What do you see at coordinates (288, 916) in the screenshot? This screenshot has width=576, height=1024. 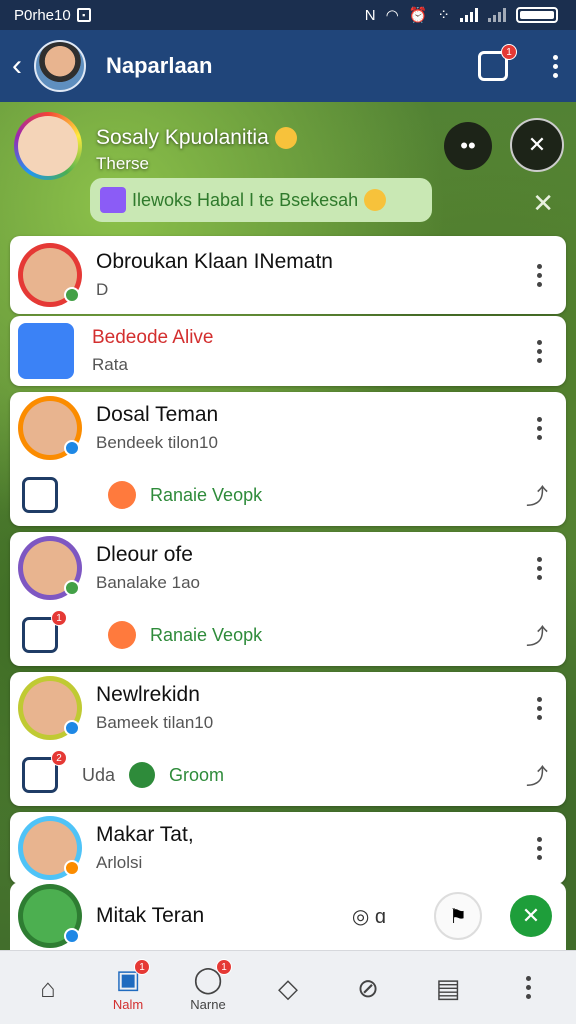 I see `list-item: Mitak Teran ◎ ɑ ⚑ ✕` at bounding box center [288, 916].